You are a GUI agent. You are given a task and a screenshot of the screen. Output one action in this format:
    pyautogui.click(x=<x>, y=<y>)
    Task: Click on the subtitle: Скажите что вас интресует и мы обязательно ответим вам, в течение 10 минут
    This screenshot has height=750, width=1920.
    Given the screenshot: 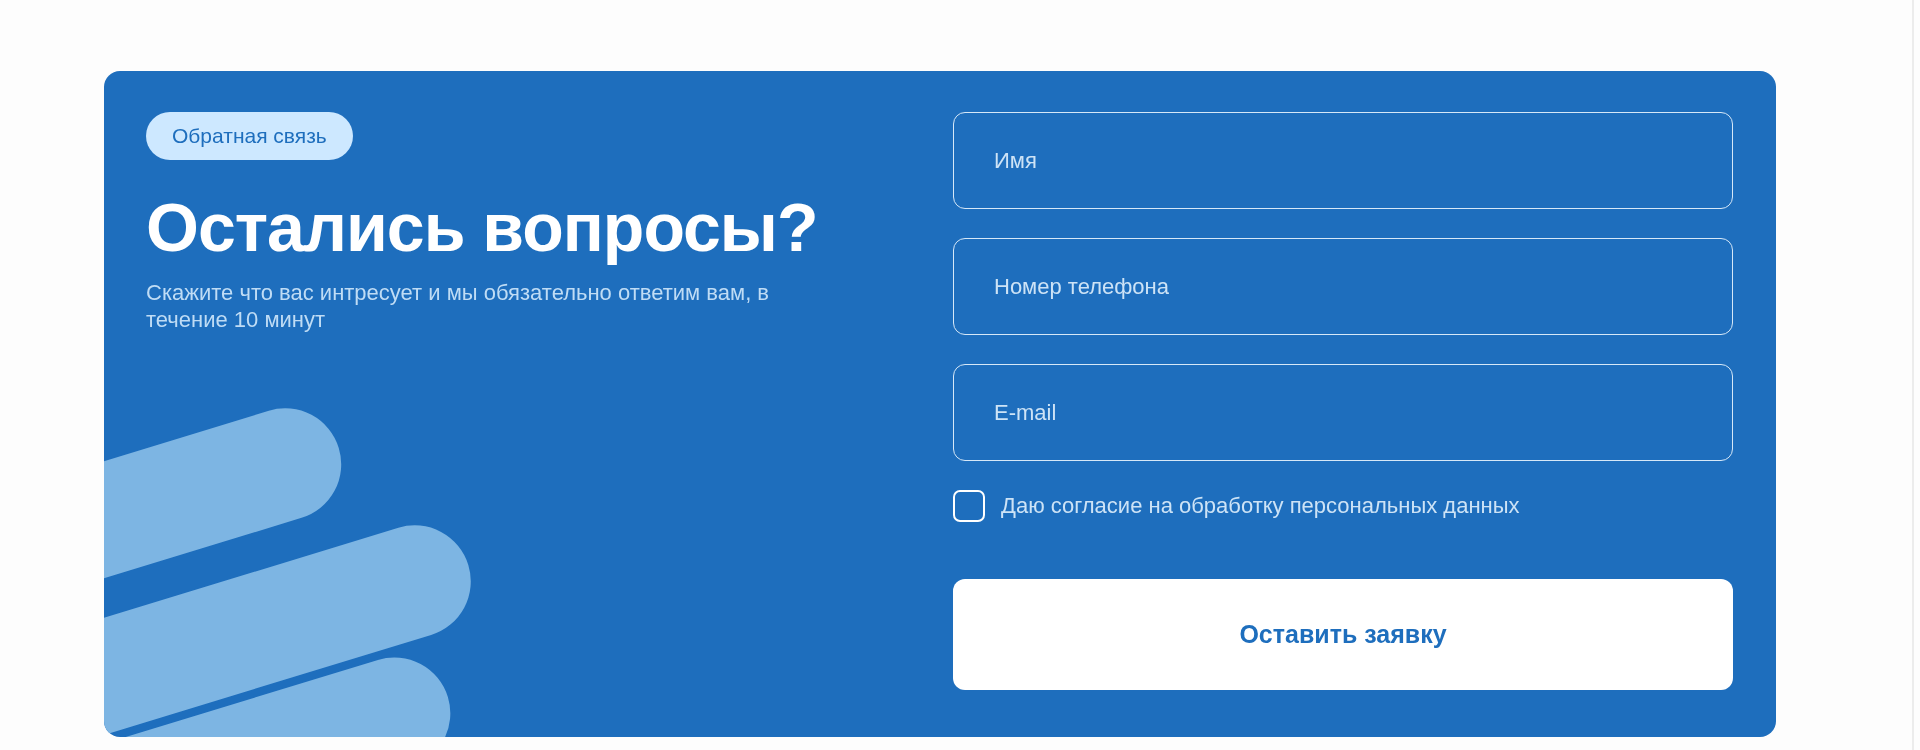 What is the action you would take?
    pyautogui.click(x=458, y=306)
    